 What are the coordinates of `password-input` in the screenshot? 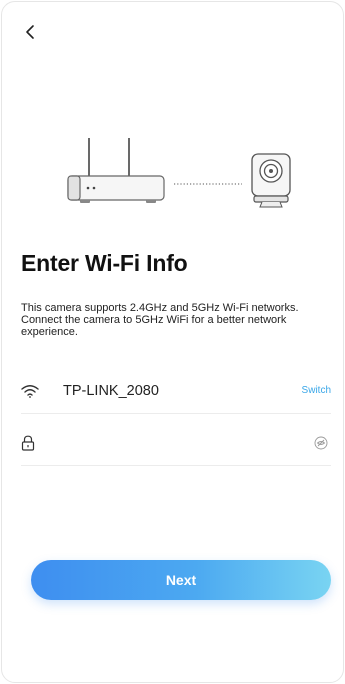 It's located at (187, 442).